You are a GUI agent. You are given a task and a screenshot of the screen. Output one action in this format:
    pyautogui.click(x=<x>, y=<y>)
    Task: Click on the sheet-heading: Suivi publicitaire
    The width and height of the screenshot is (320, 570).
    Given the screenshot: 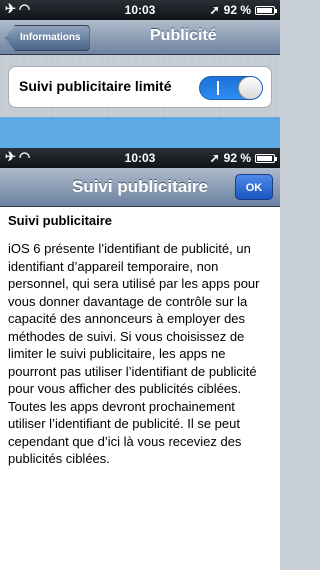 What is the action you would take?
    pyautogui.click(x=60, y=220)
    